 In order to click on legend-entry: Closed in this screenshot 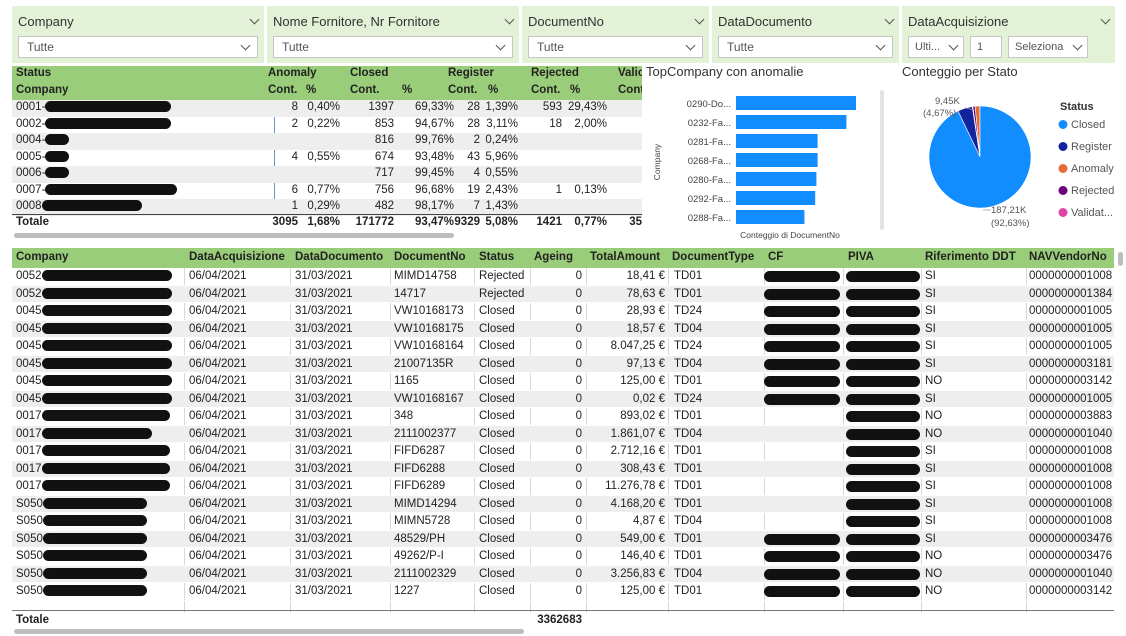, I will do `click(1088, 125)`.